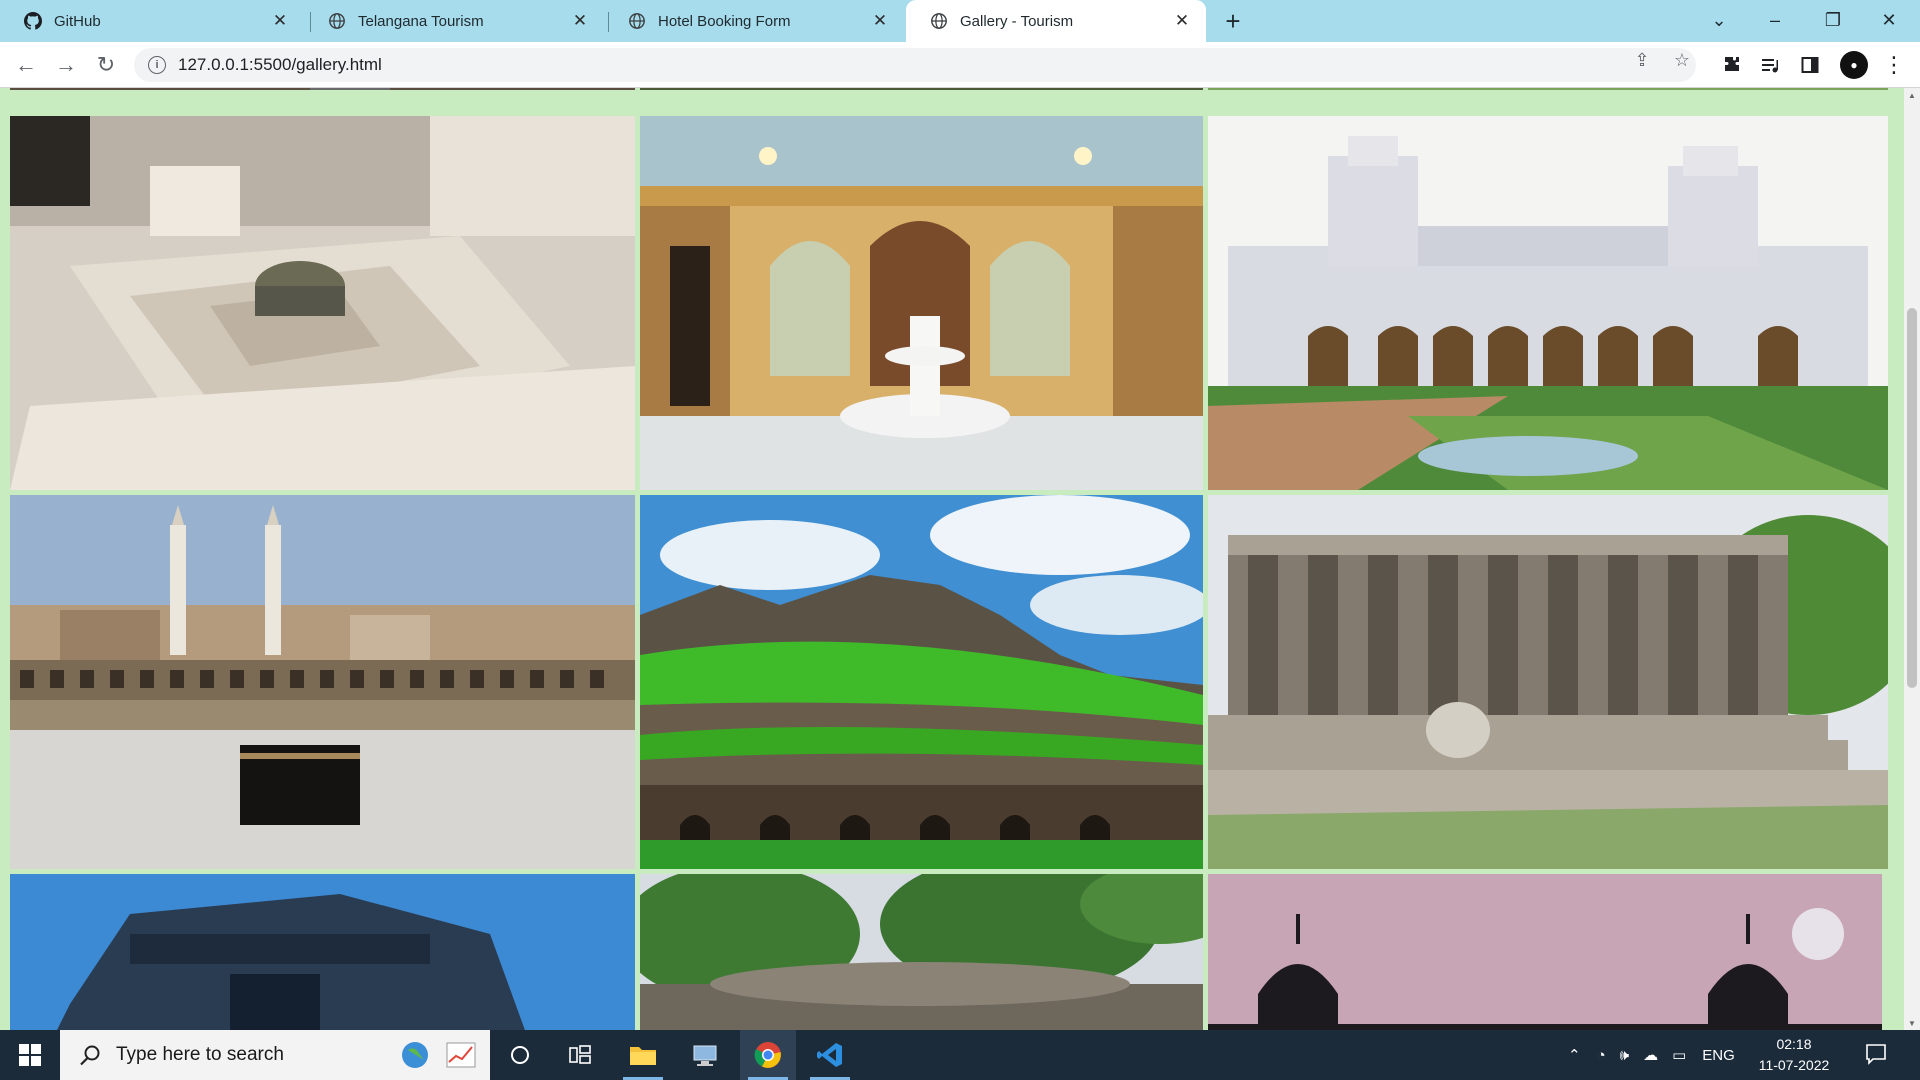 This screenshot has width=1920, height=1080. I want to click on scroll-up-arrow-icon: ▲, so click(1912, 95).